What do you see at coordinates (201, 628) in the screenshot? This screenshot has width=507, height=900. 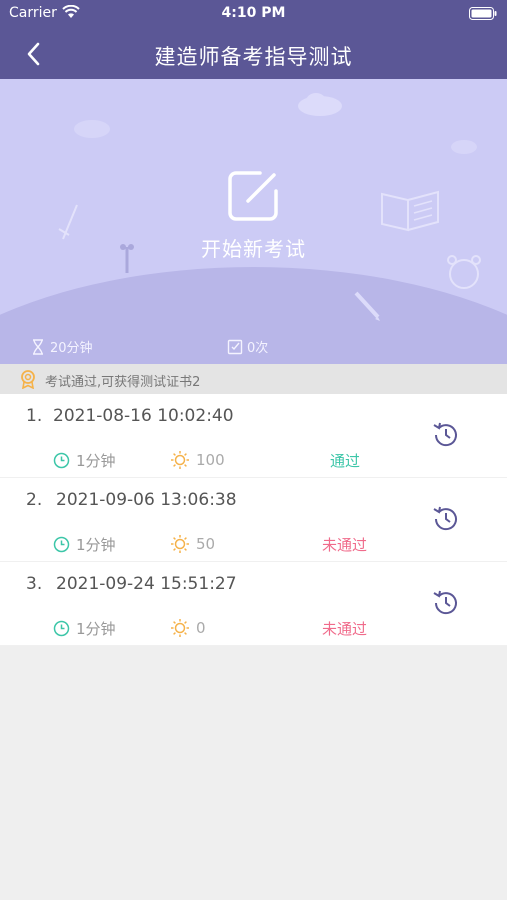 I see `record-score-value: 0` at bounding box center [201, 628].